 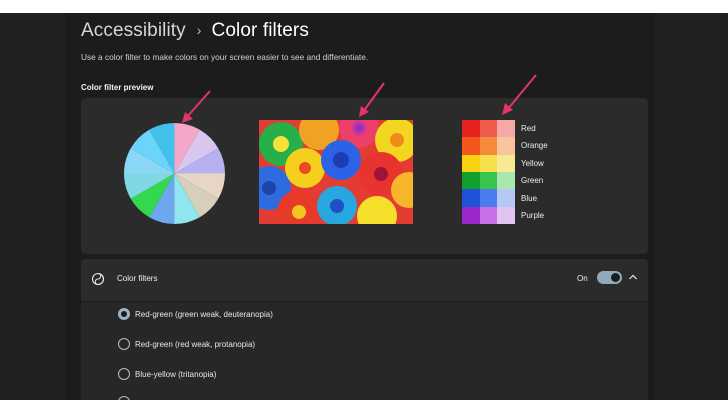 I want to click on color-filters-label: Color filters, so click(x=137, y=278).